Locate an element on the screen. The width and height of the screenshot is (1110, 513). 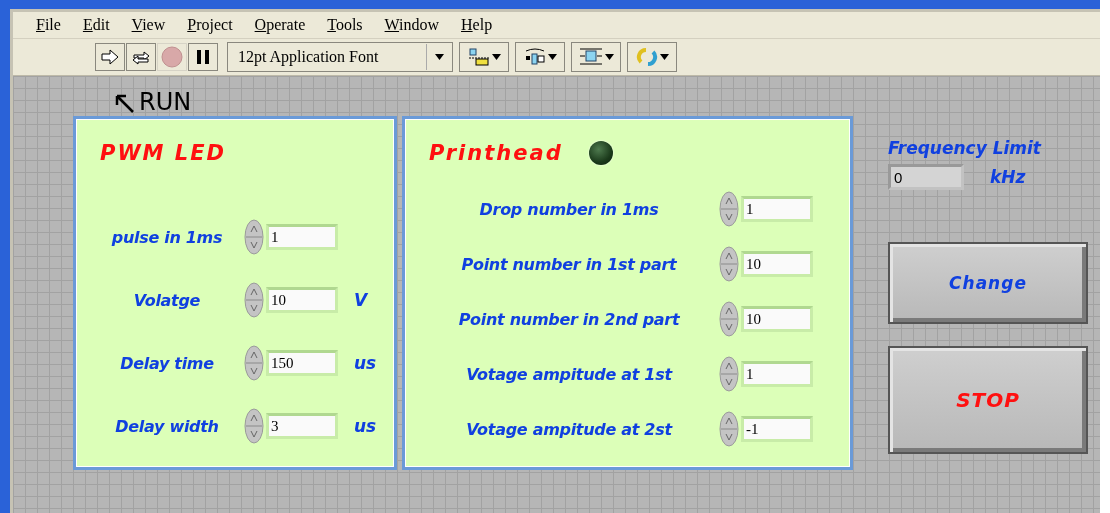
menu-item: Project is located at coordinates (210, 25).